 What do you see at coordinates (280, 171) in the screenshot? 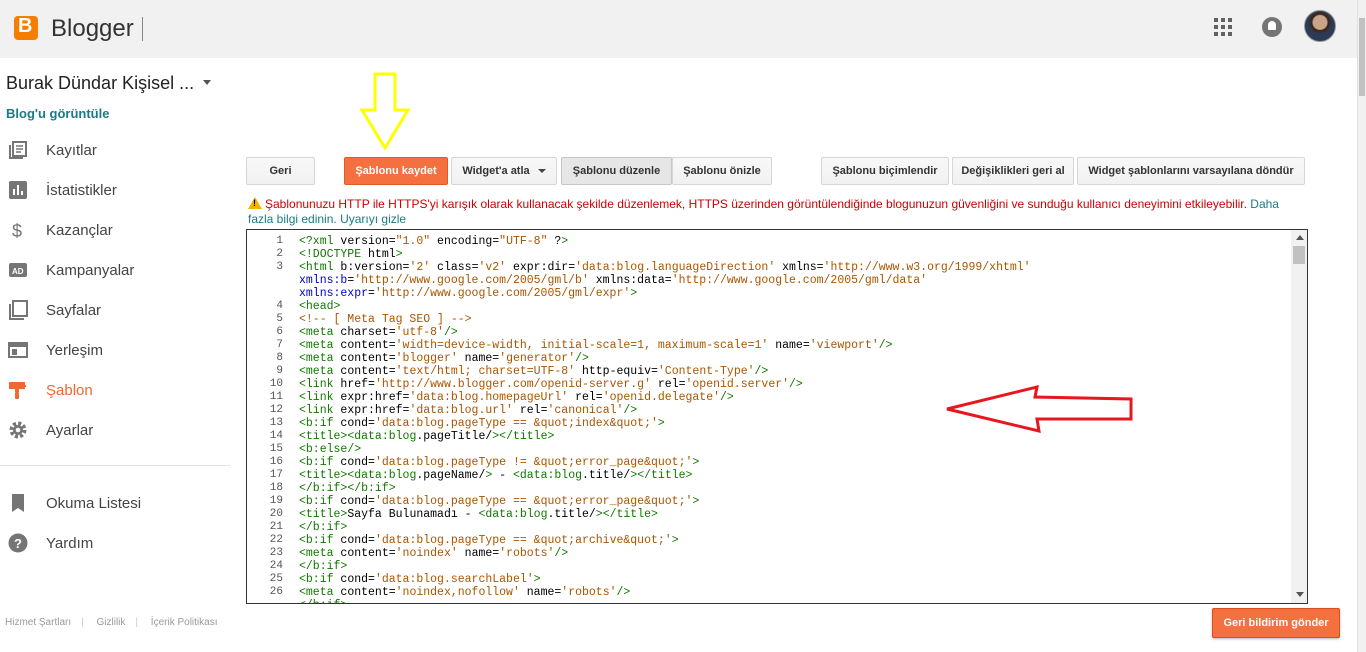
I see `back-button: Geri` at bounding box center [280, 171].